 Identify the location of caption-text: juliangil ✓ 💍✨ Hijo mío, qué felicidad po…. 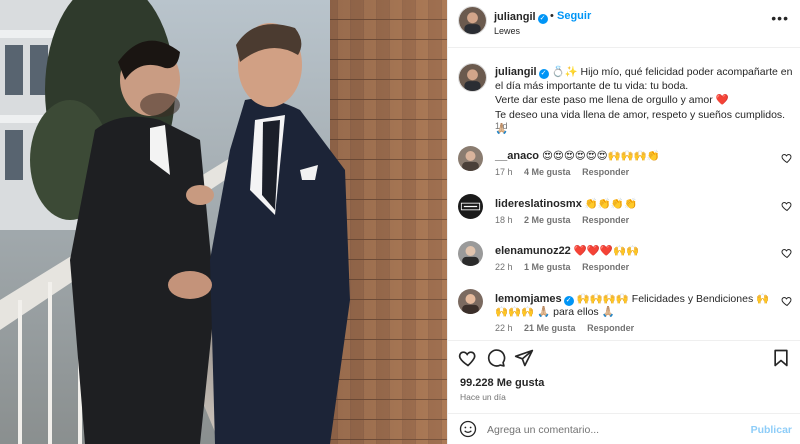
(645, 100).